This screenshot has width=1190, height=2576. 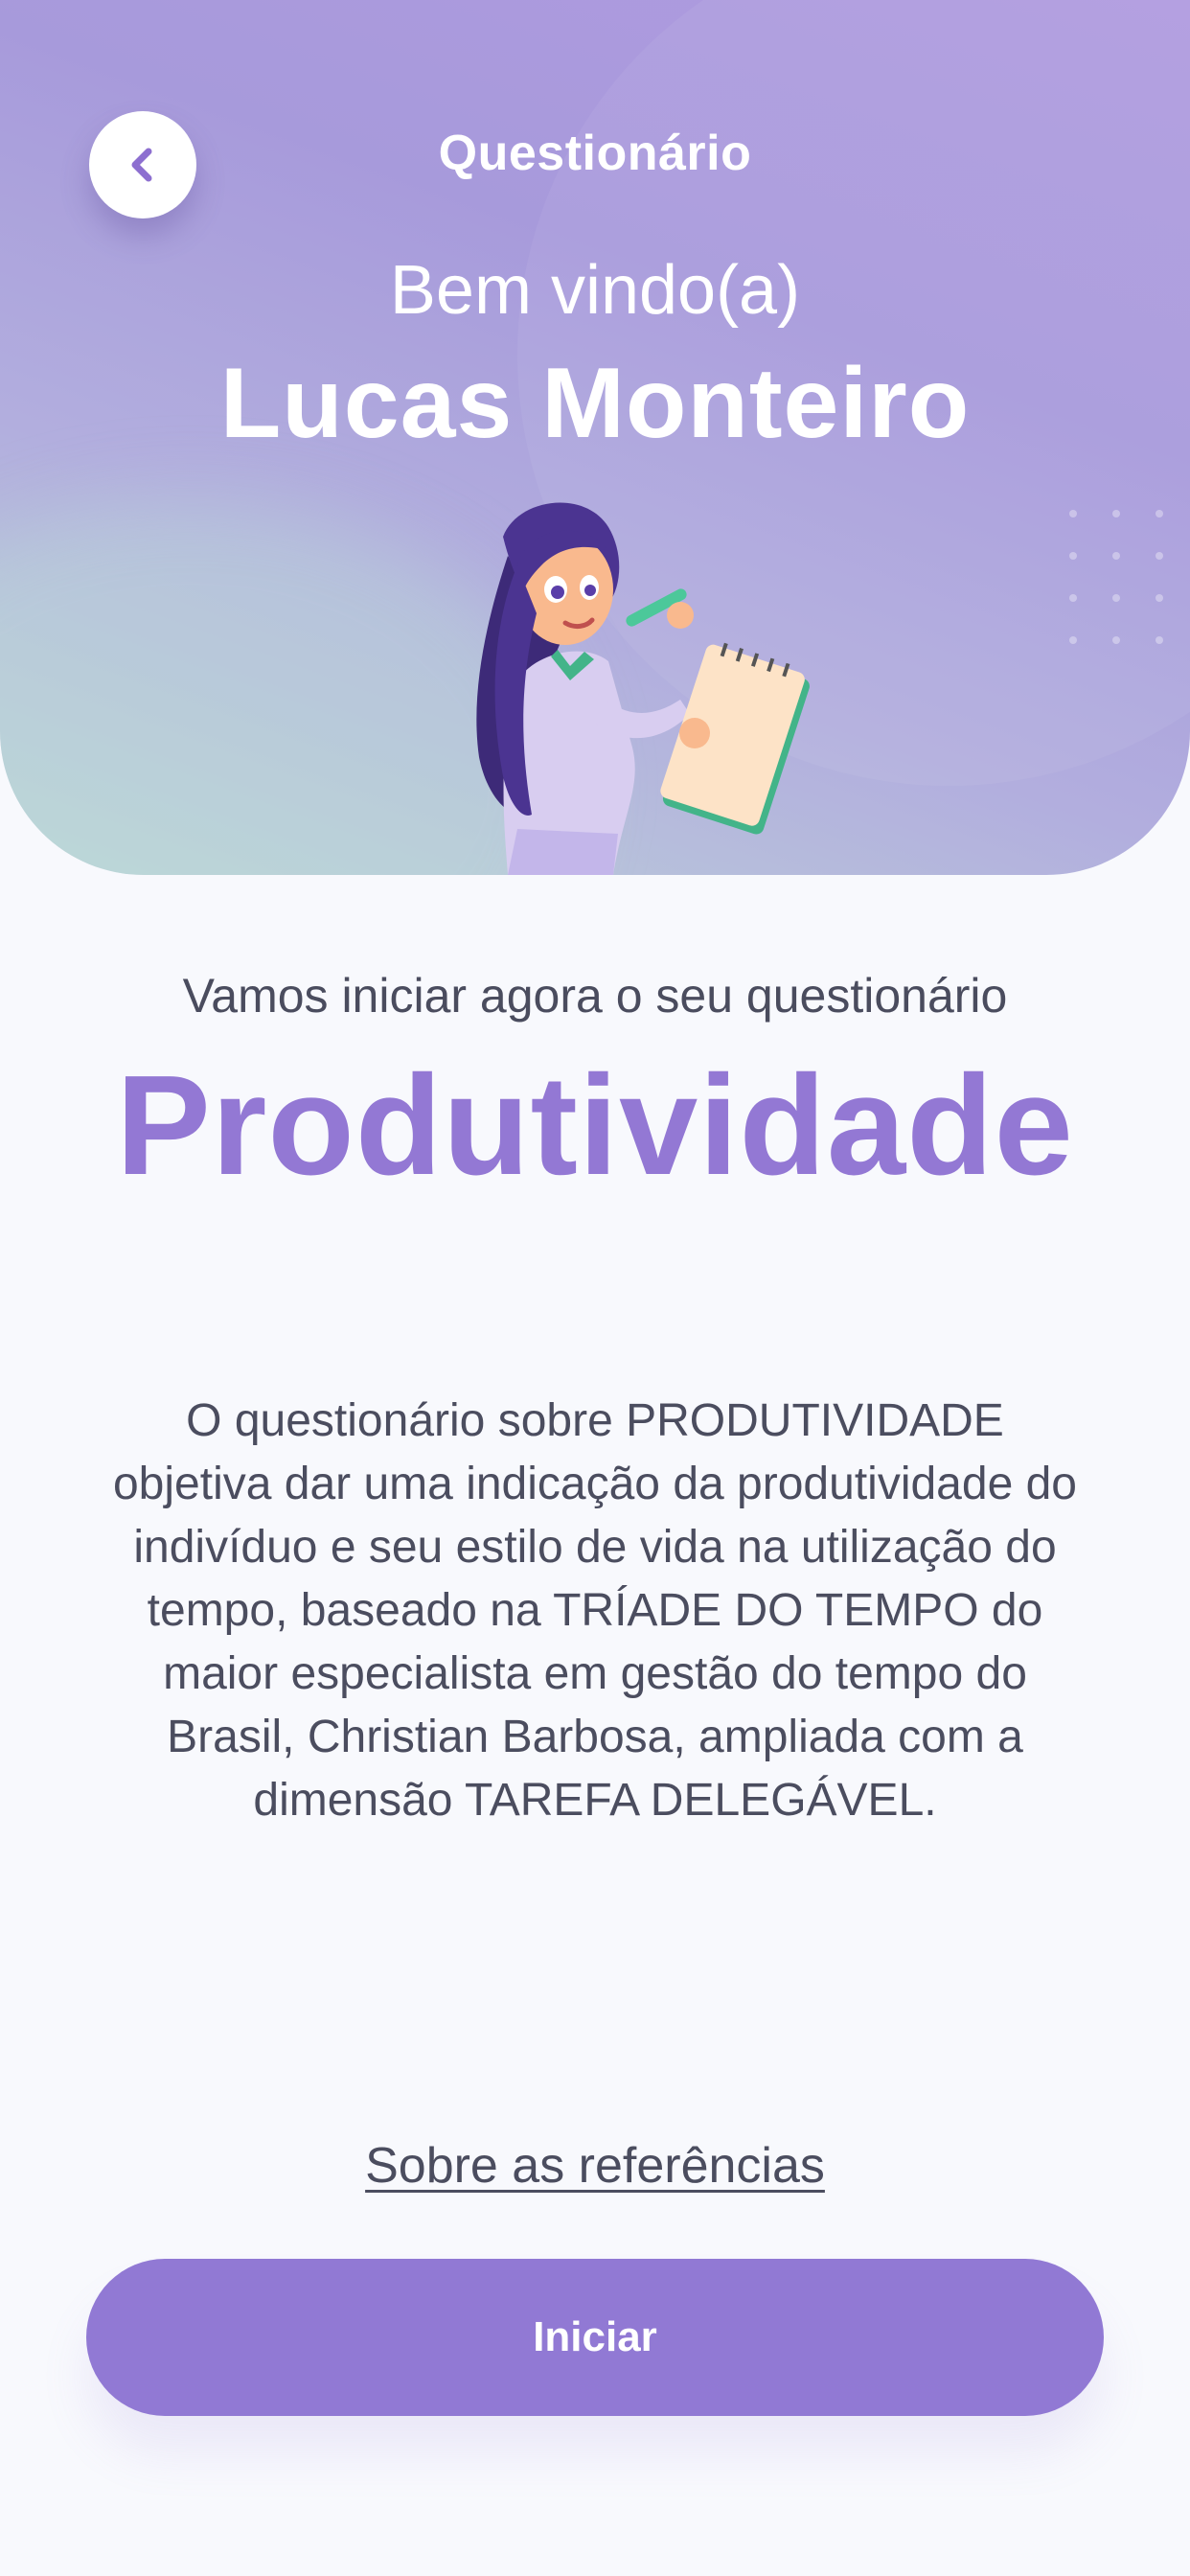 I want to click on page-title: Questionário, so click(x=595, y=153).